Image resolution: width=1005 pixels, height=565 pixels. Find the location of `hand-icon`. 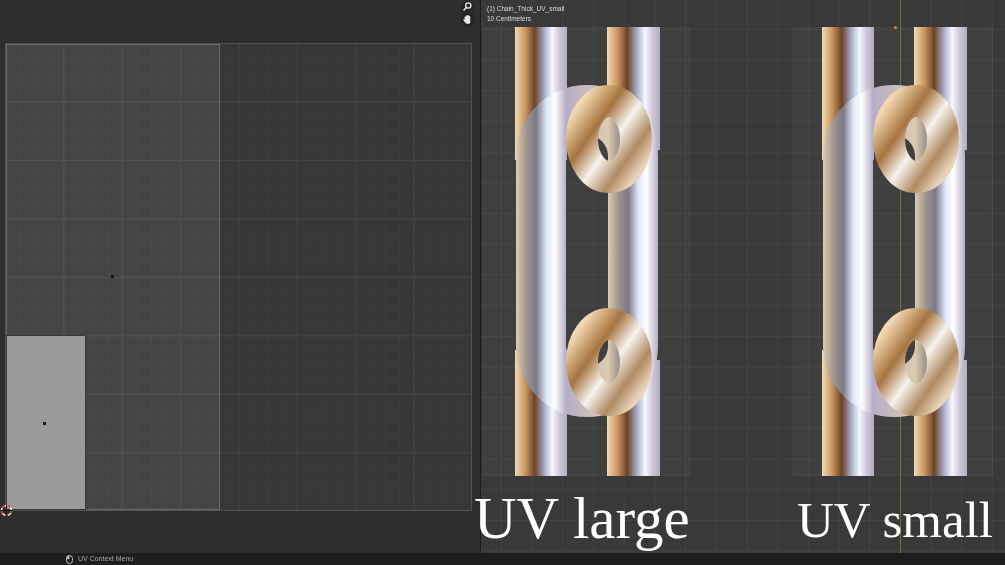

hand-icon is located at coordinates (467, 19).